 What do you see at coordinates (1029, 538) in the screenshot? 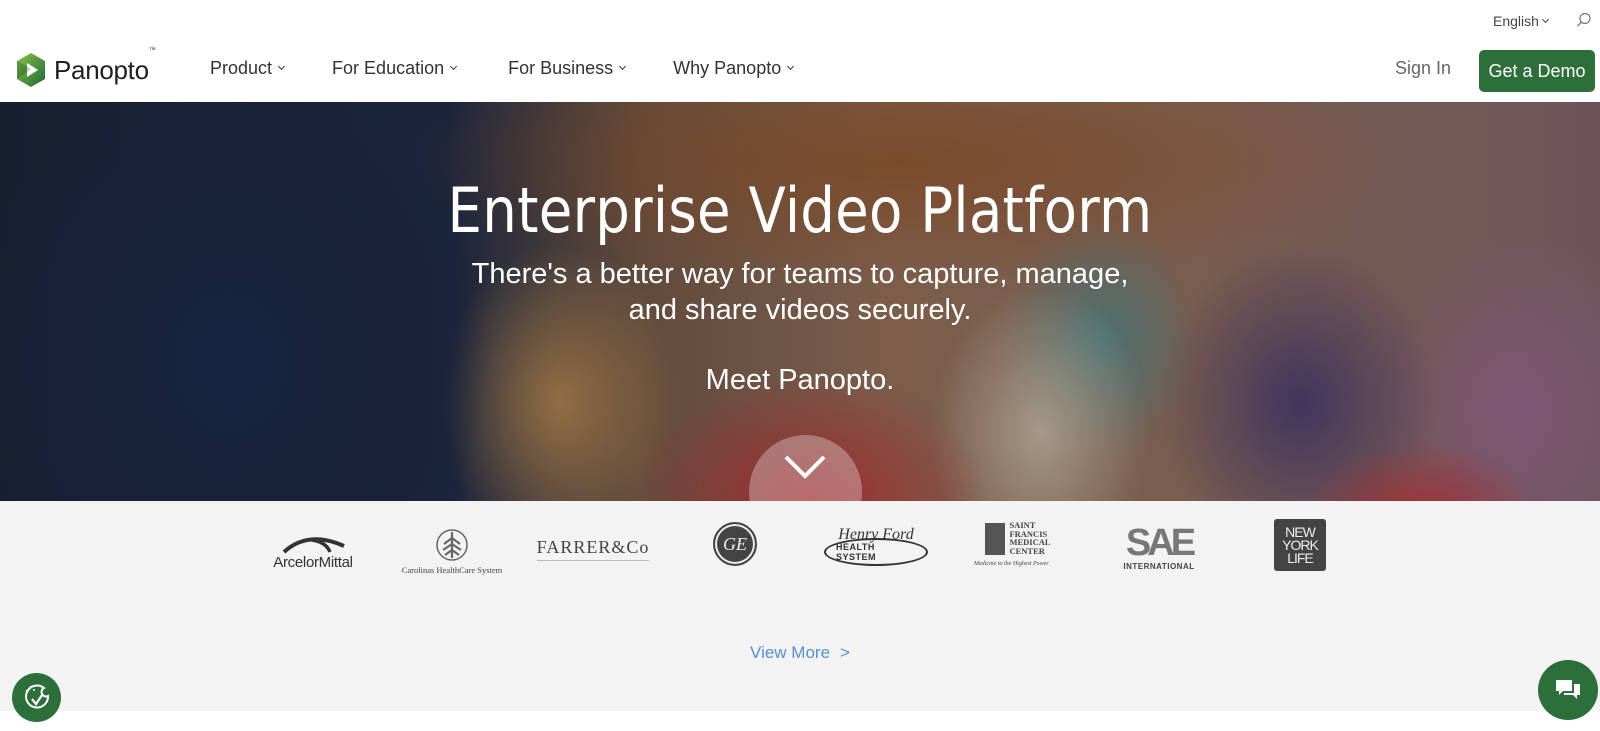
I see `logo-text-block: SAINT FRANCIS MEDICAL CENTER` at bounding box center [1029, 538].